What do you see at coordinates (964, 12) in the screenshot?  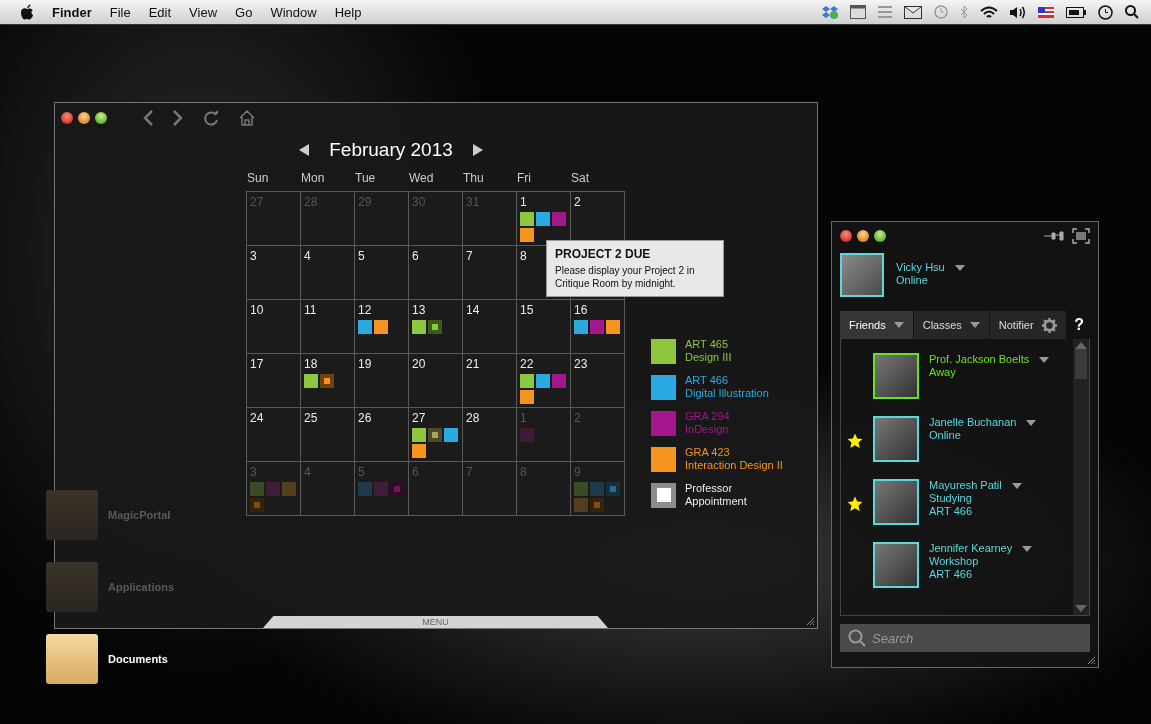 I see `bluetooth-icon` at bounding box center [964, 12].